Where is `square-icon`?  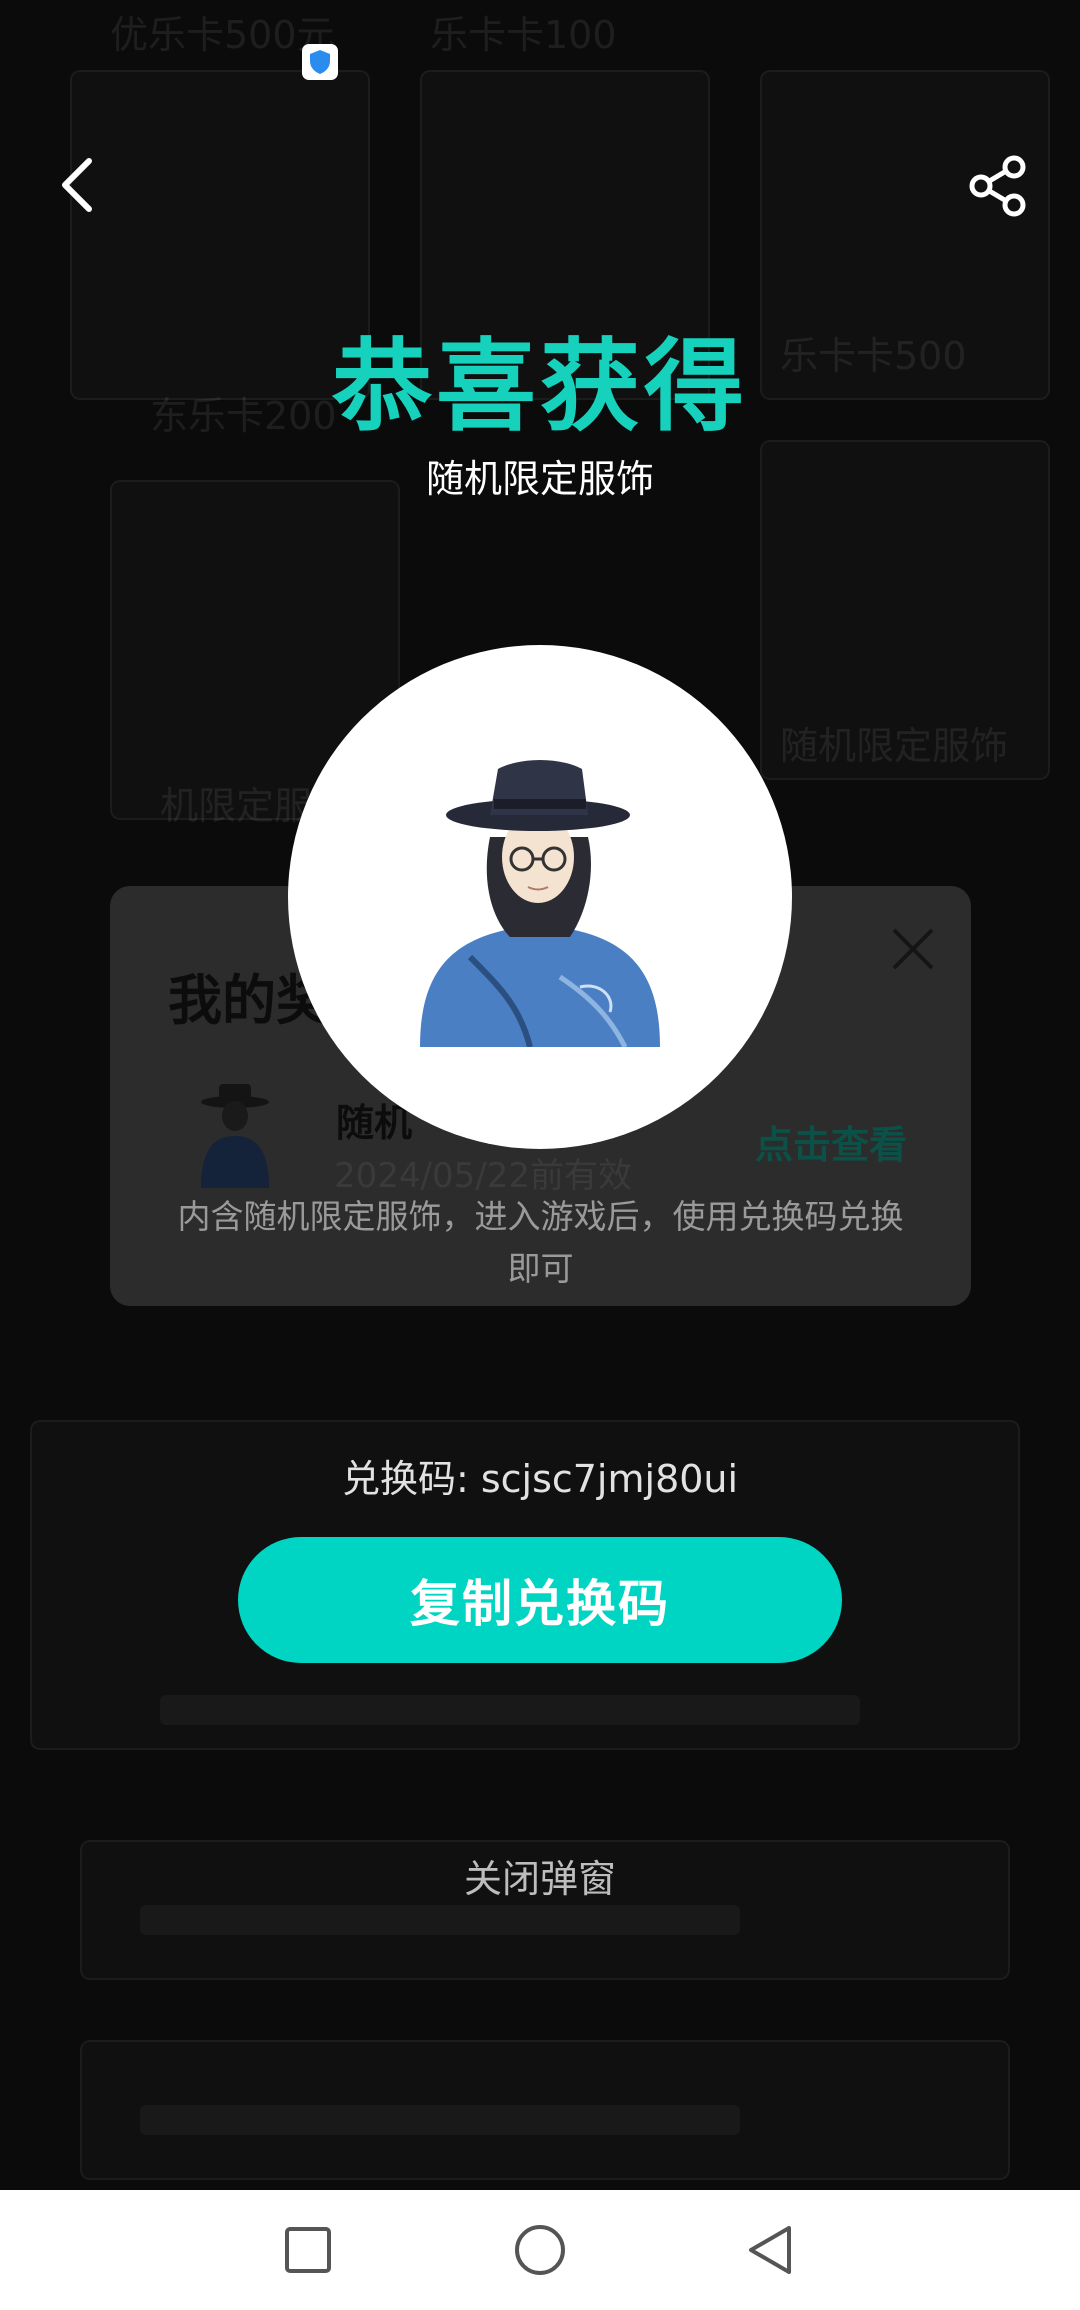
square-icon is located at coordinates (308, 2250).